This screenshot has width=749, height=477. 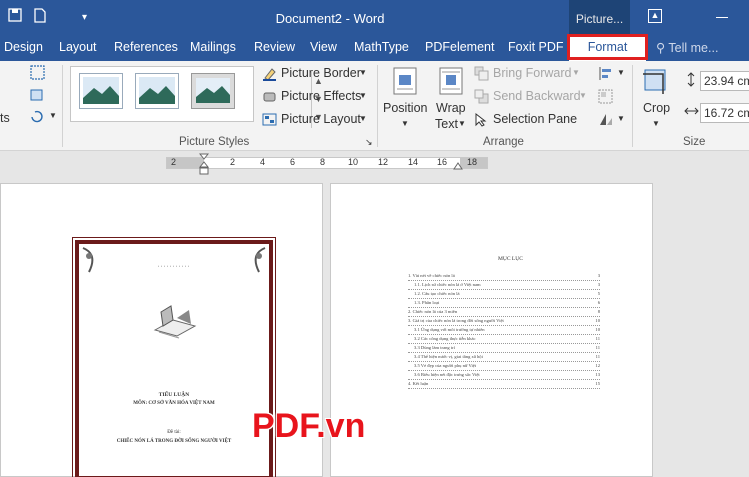 What do you see at coordinates (504, 340) in the screenshot?
I see `toc-entry: 3.2 Các công dụng thực tiễn khác 11` at bounding box center [504, 340].